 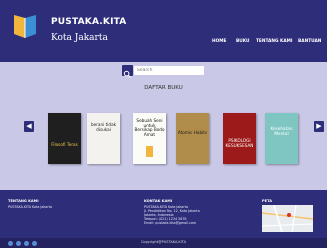 I want to click on book-card-6: Kesehatan Mental, so click(x=281, y=138).